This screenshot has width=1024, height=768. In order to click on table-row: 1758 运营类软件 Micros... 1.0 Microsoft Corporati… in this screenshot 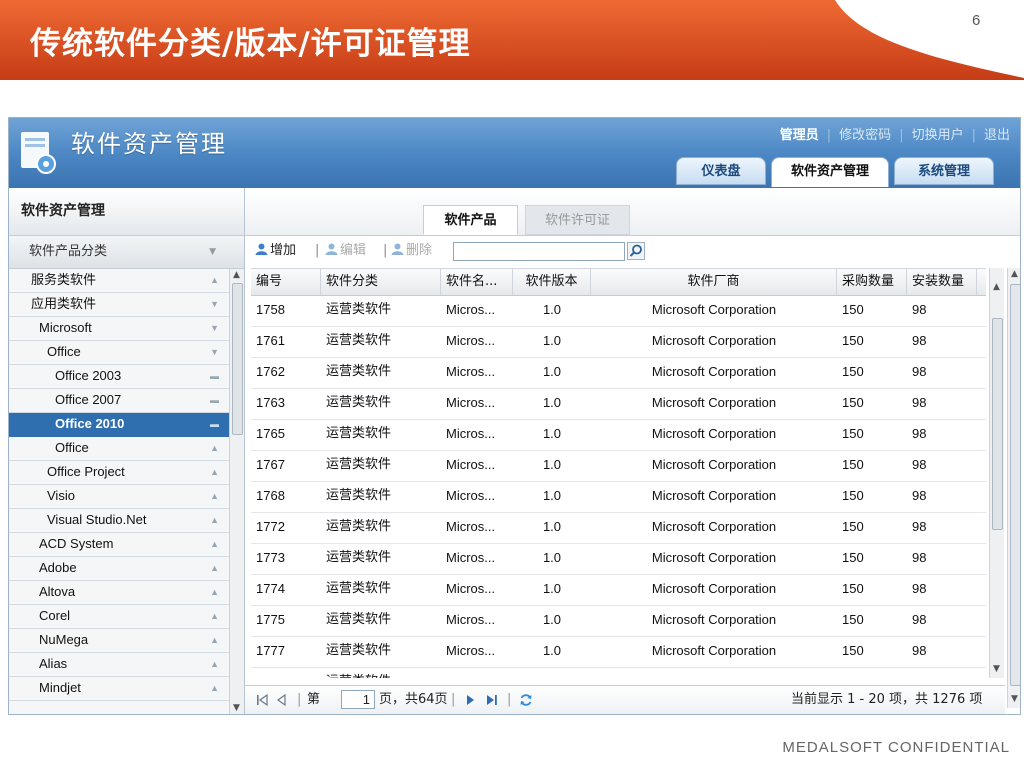, I will do `click(618, 311)`.